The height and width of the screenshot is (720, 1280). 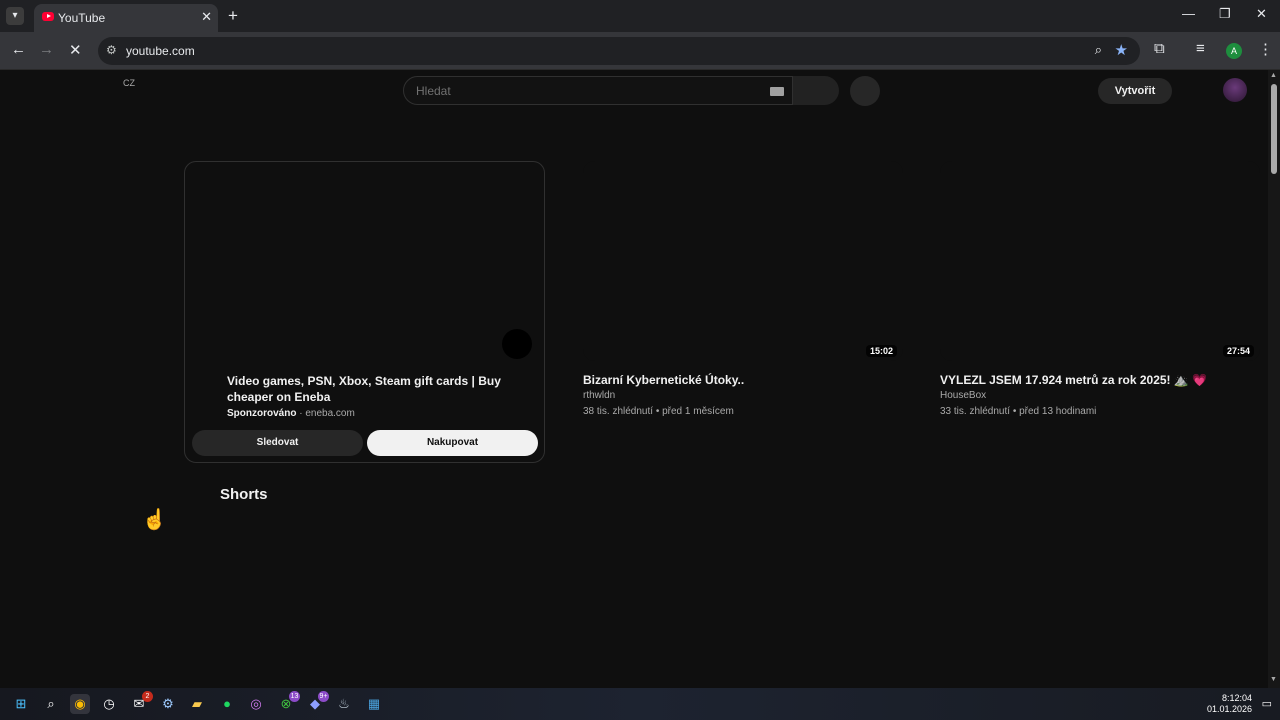 I want to click on tab-search-icon: ▾, so click(x=15, y=16).